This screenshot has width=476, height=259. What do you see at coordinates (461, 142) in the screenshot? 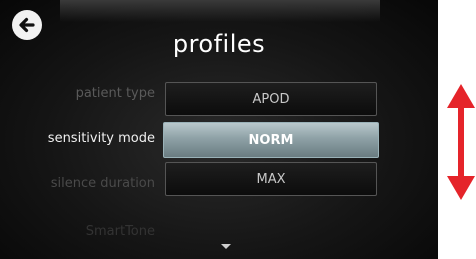
I see `vertical-double-arrow-icon` at bounding box center [461, 142].